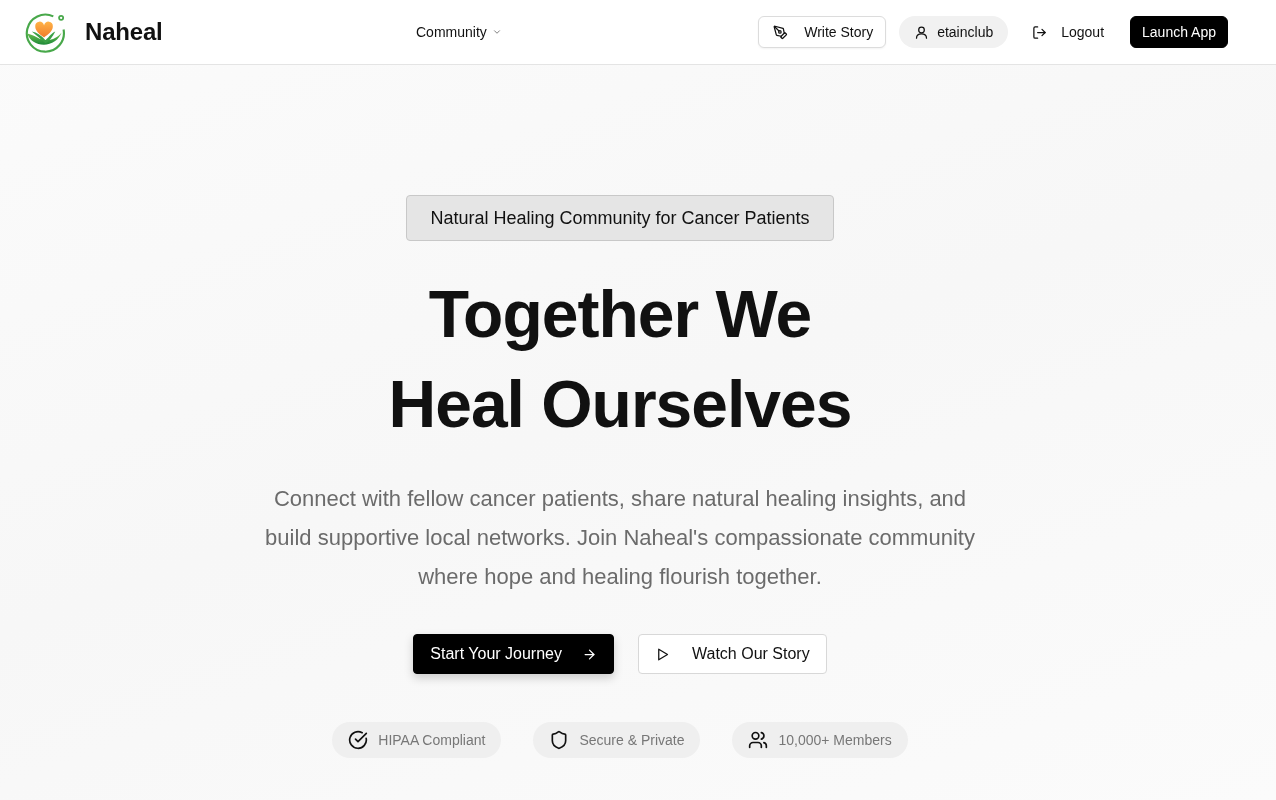  What do you see at coordinates (1068, 32) in the screenshot?
I see `logout-button: Logout` at bounding box center [1068, 32].